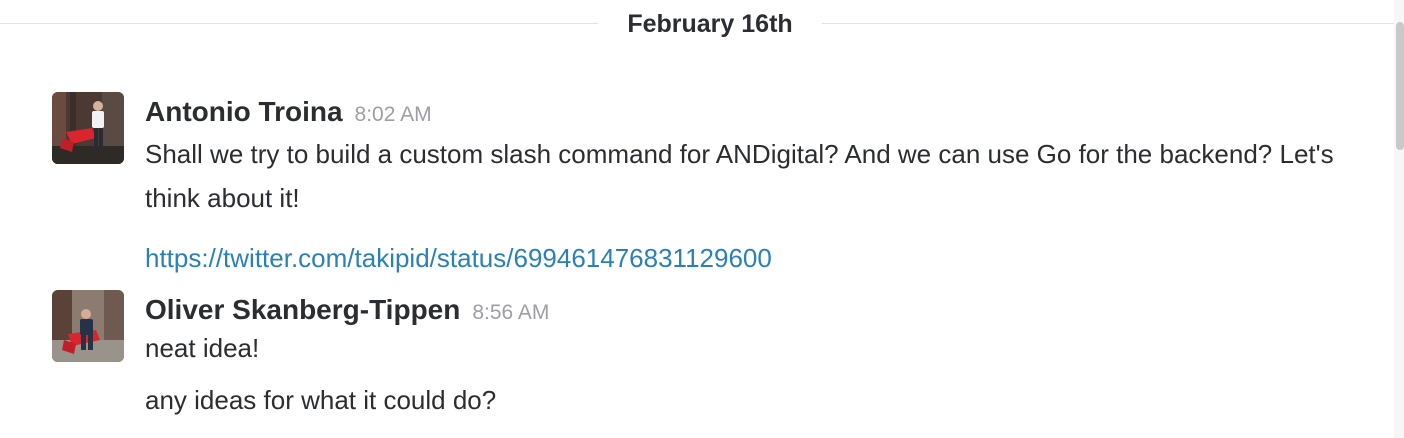 The image size is (1404, 438). I want to click on divider-line-left, so click(299, 23).